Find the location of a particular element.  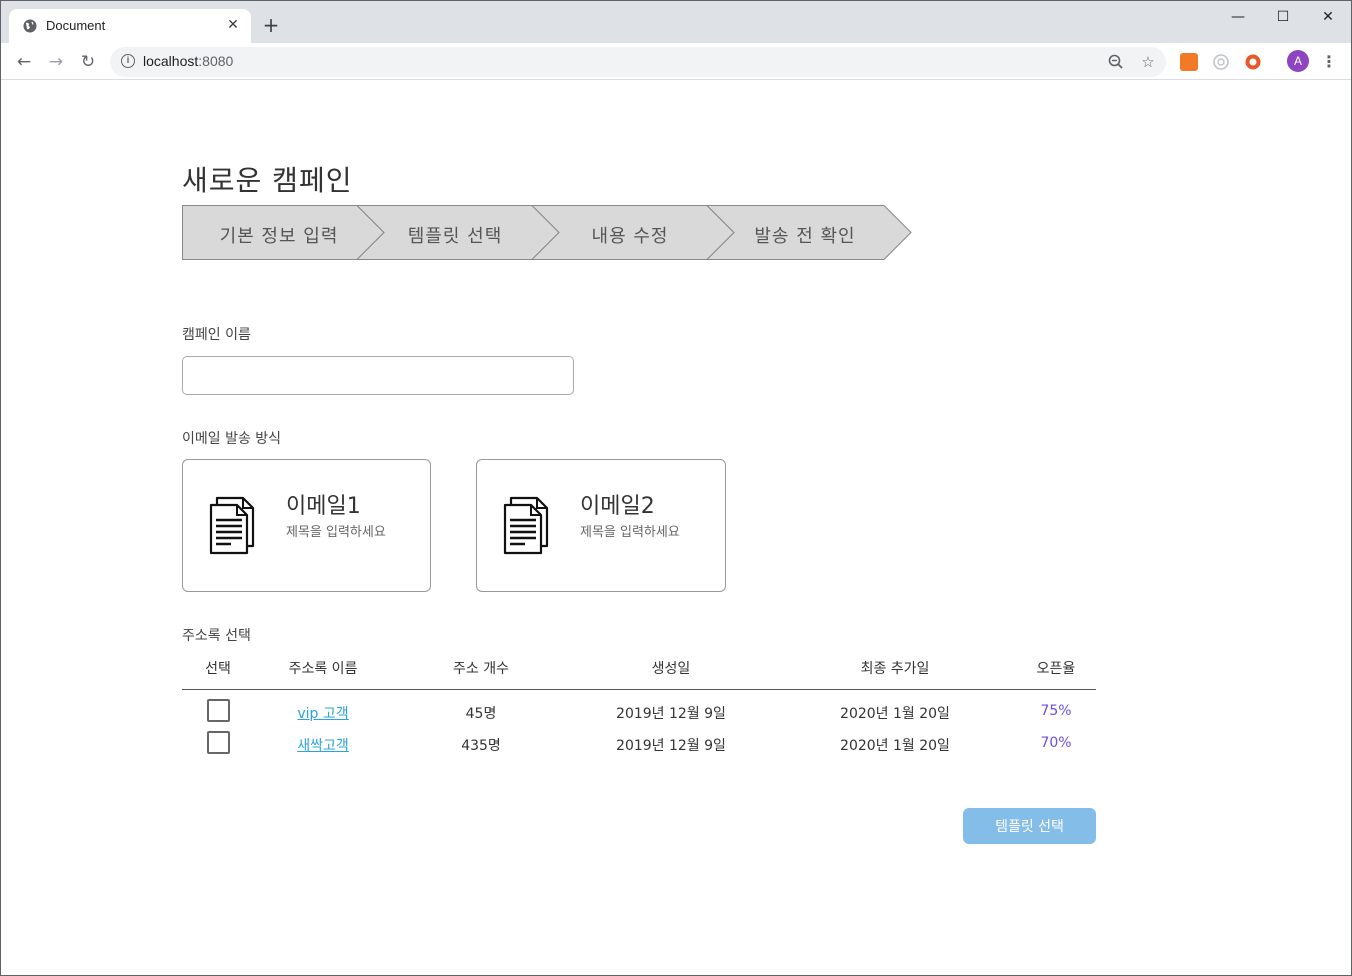

address-book-name-link: vip 고객 is located at coordinates (323, 713).